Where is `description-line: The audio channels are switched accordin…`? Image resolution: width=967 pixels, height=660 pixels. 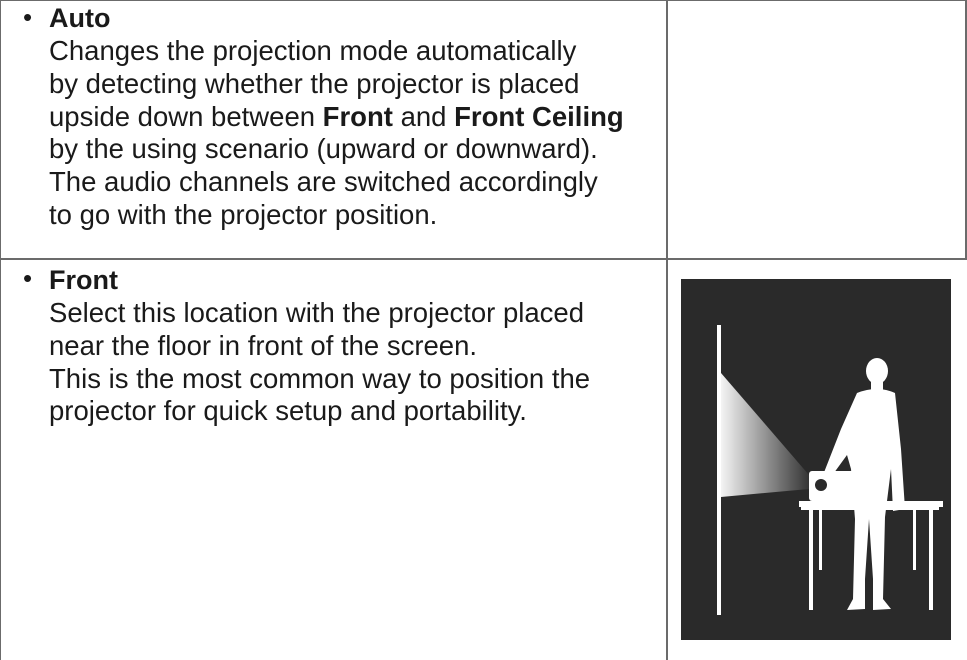
description-line: The audio channels are switched accordin… is located at coordinates (323, 182).